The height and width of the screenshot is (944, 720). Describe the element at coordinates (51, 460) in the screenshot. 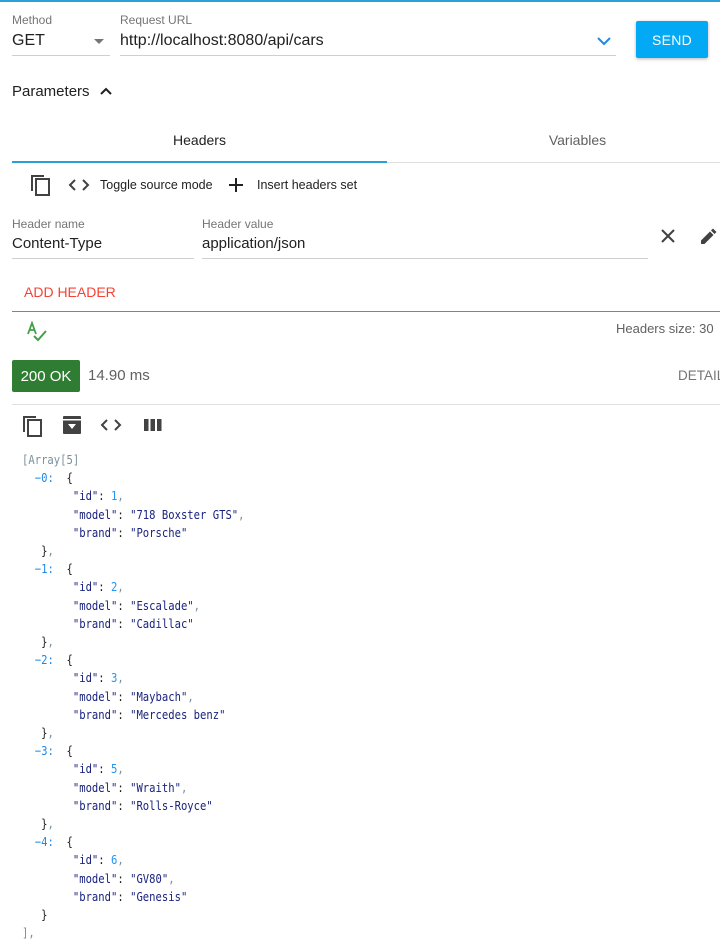

I see `json-root-label: [Array[5]` at that location.